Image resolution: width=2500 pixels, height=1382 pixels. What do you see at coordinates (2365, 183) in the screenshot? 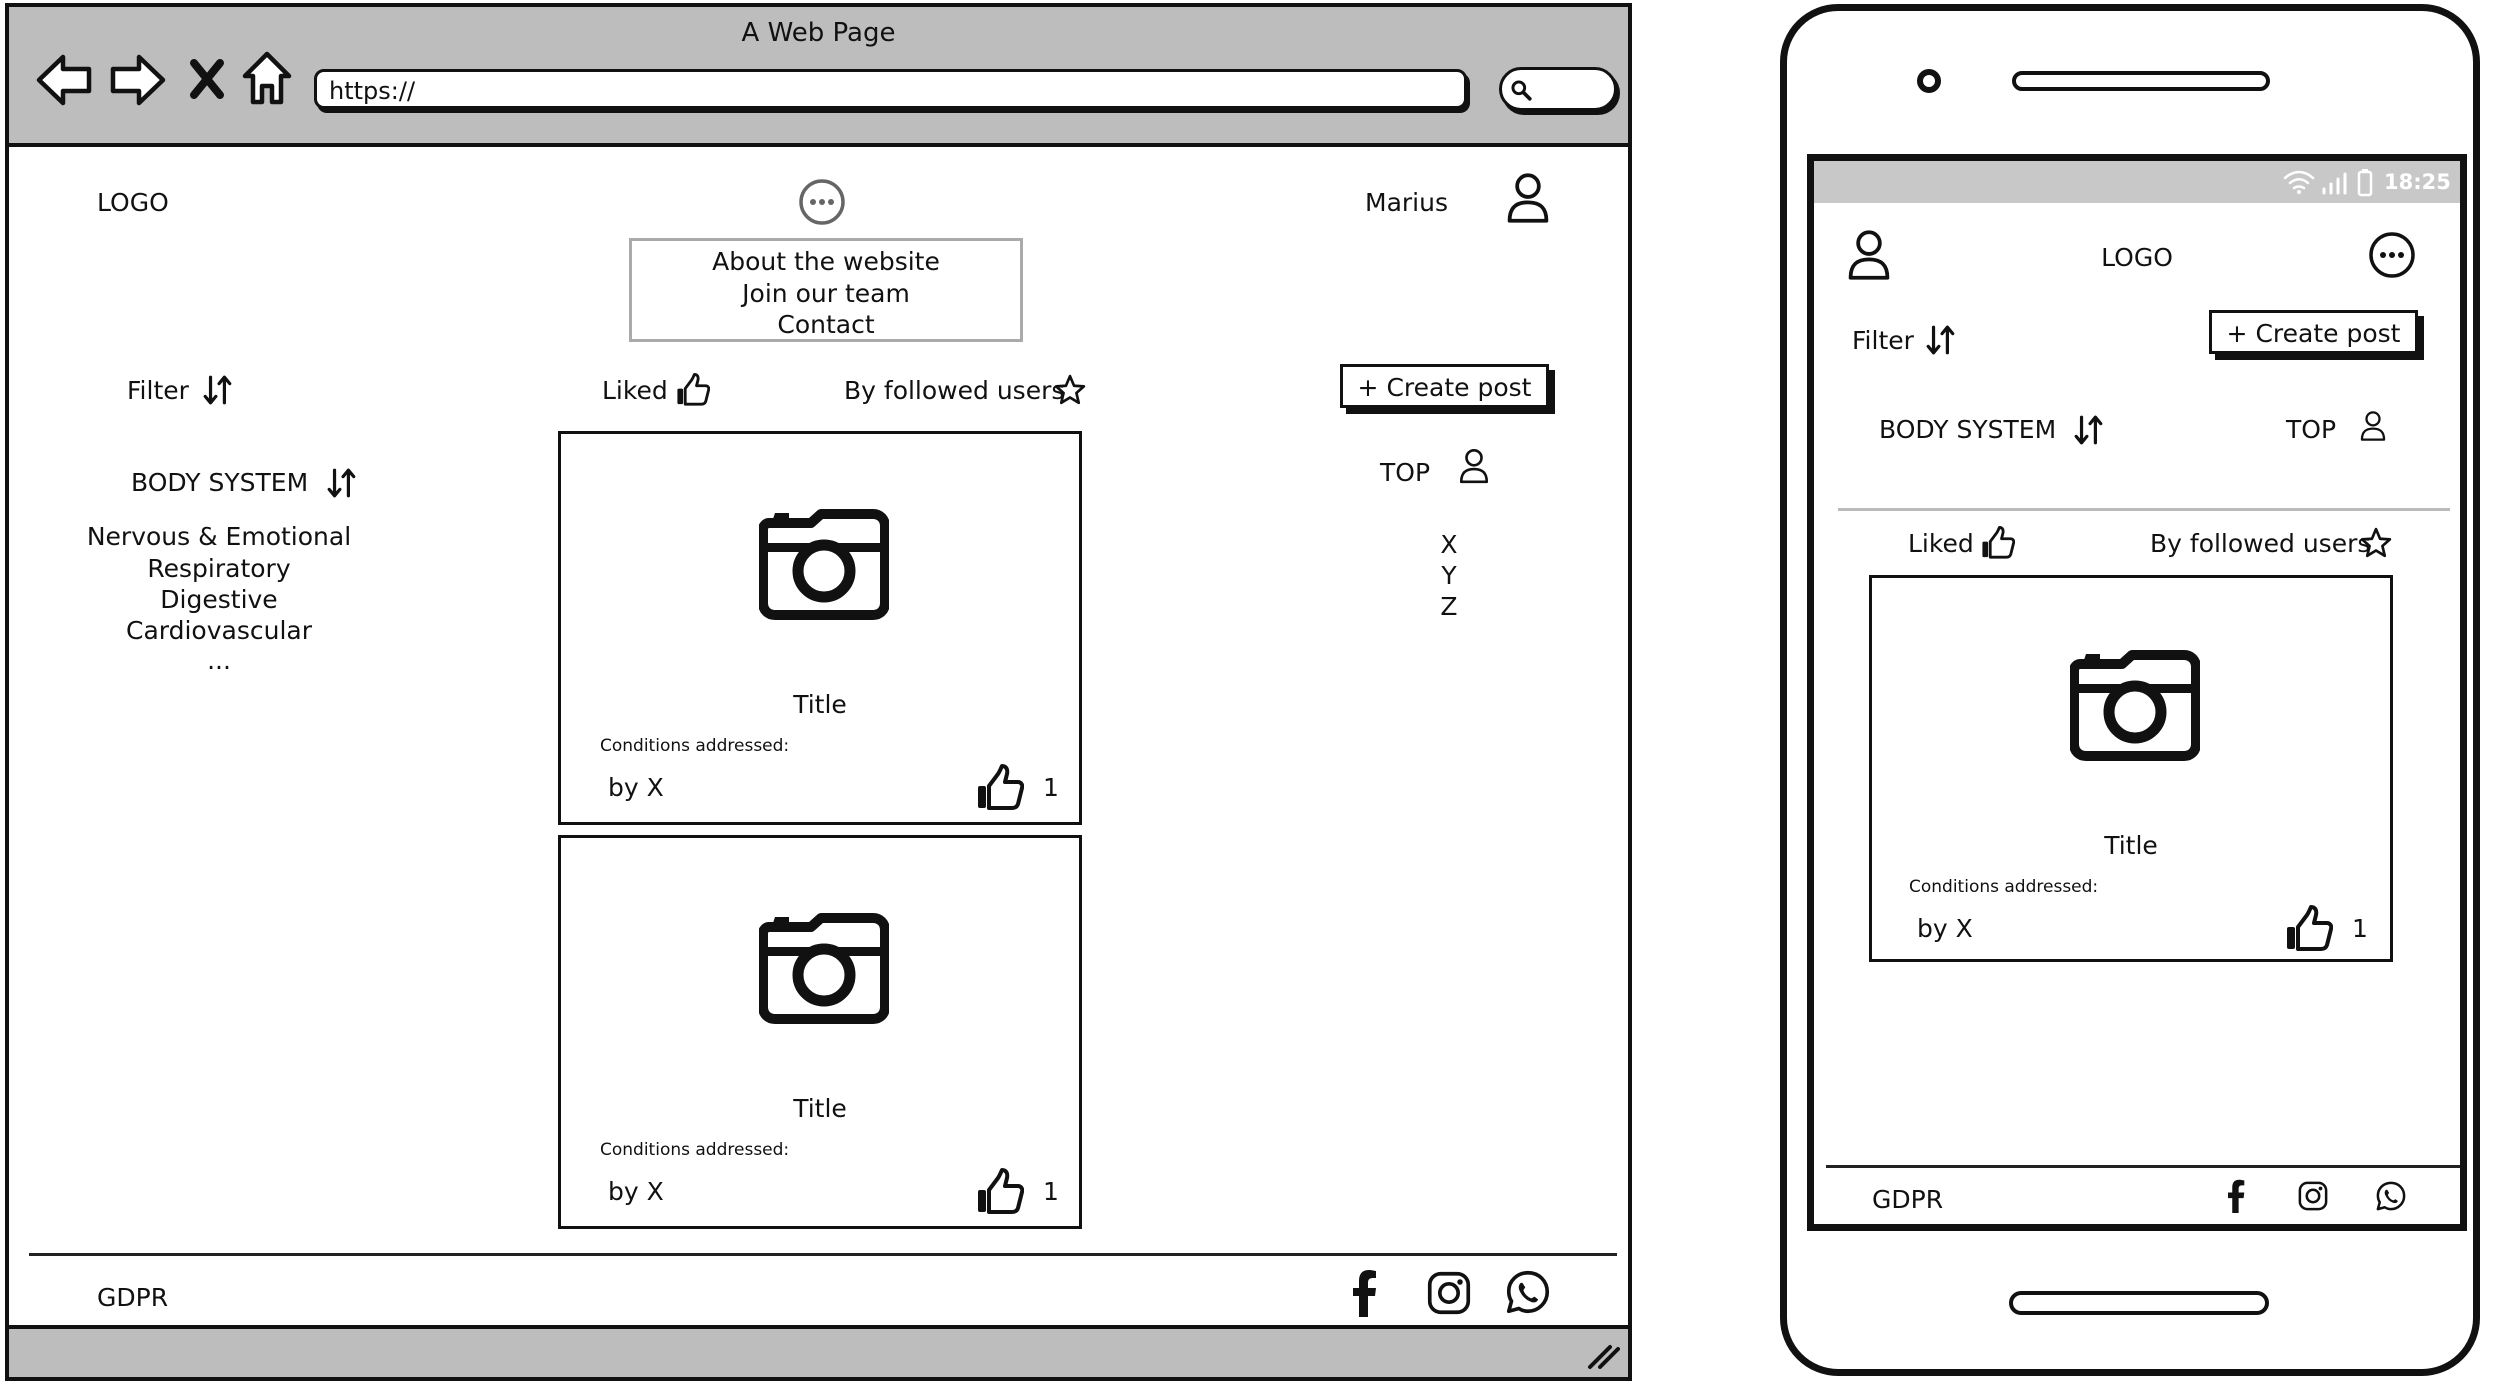
I see `battery-icon` at bounding box center [2365, 183].